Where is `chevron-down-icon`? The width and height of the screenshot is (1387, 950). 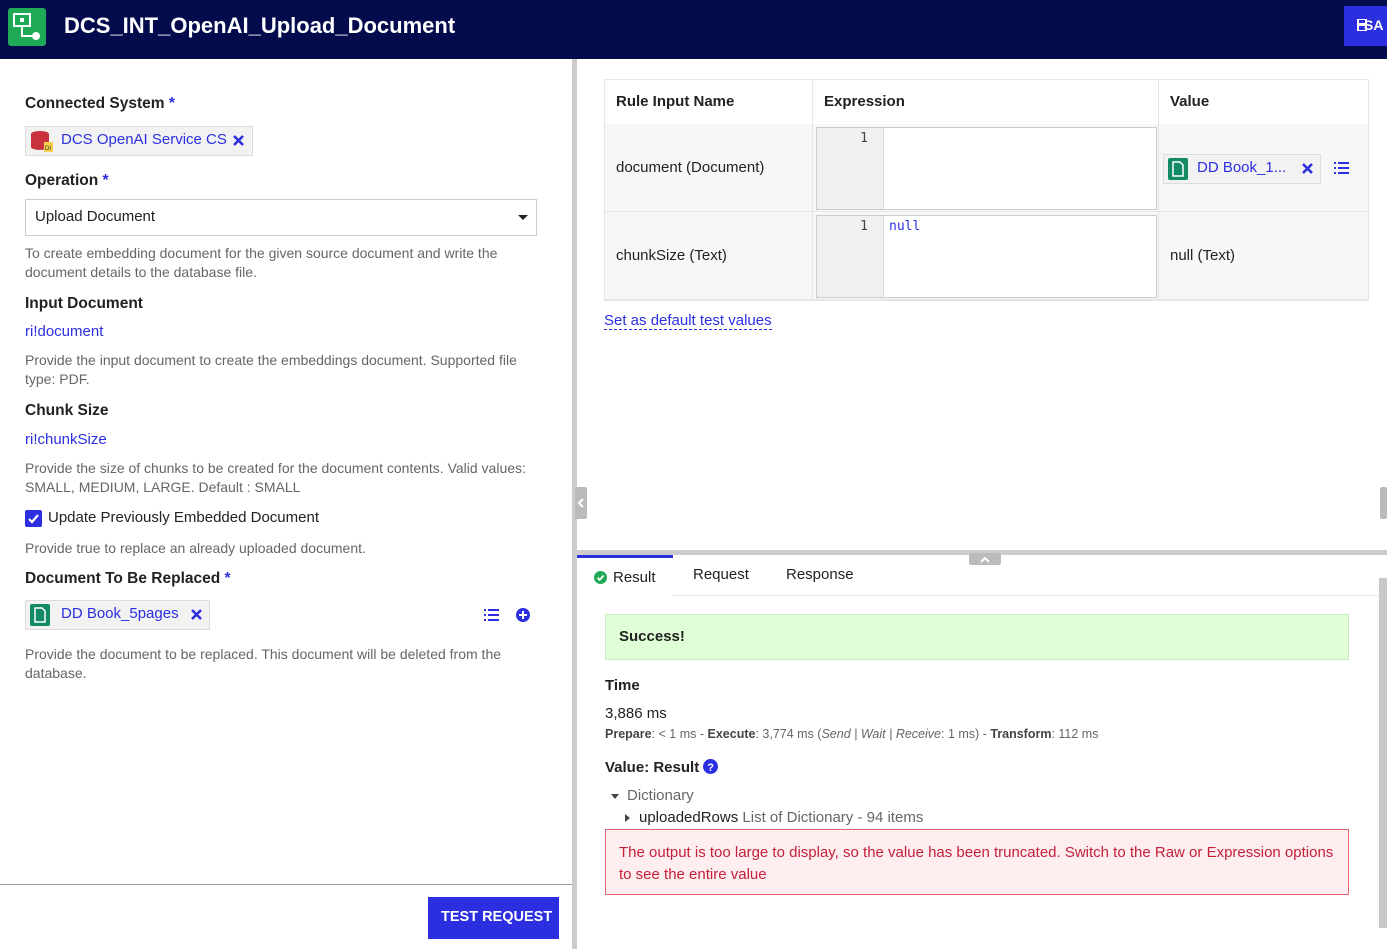
chevron-down-icon is located at coordinates (523, 217).